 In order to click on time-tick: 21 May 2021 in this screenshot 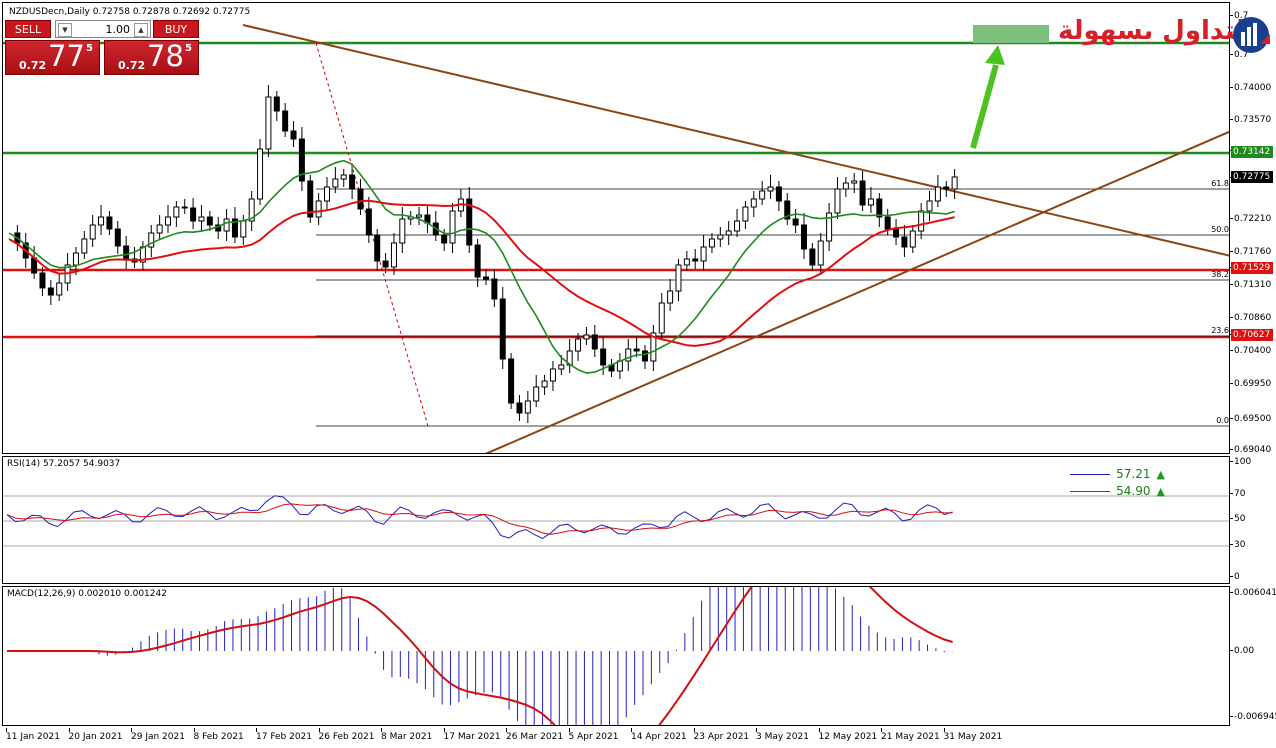, I will do `click(910, 737)`.